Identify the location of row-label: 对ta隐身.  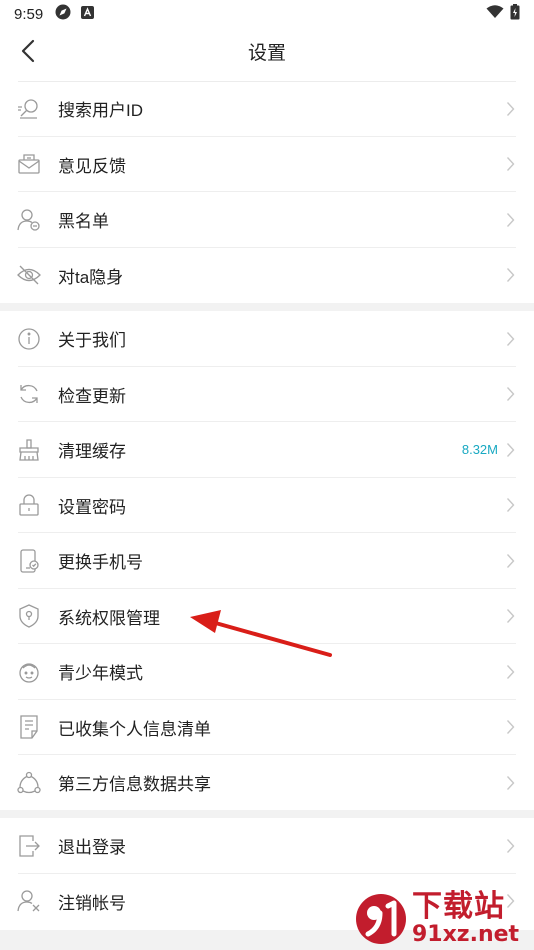
(91, 277).